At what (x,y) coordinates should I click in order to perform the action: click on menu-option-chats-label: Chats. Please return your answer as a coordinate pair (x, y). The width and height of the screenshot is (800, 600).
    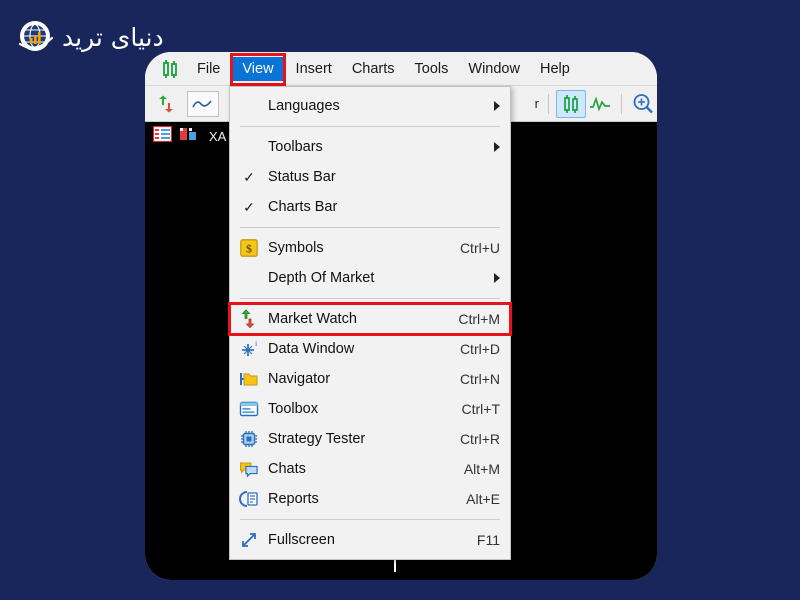
    Looking at the image, I should click on (287, 469).